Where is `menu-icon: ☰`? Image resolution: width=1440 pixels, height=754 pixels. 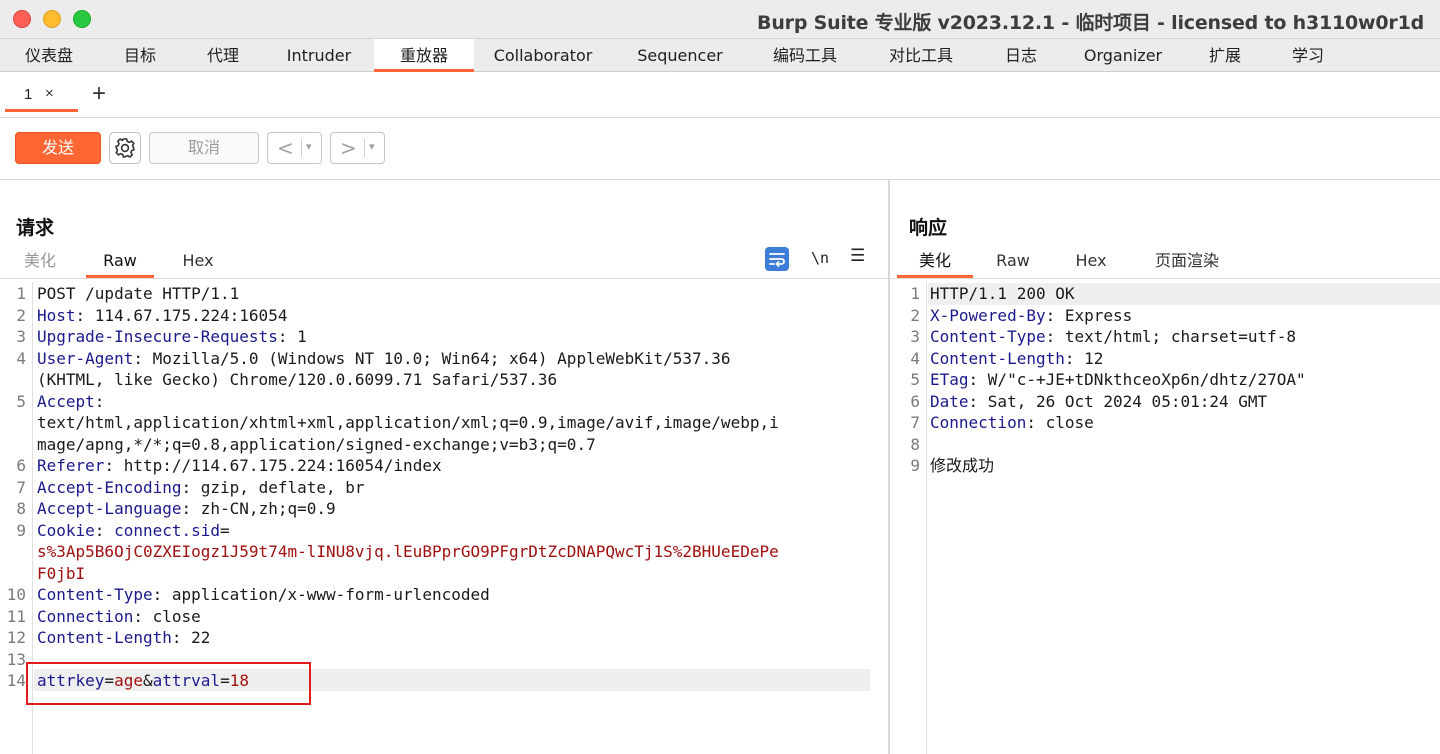
menu-icon: ☰ is located at coordinates (857, 256).